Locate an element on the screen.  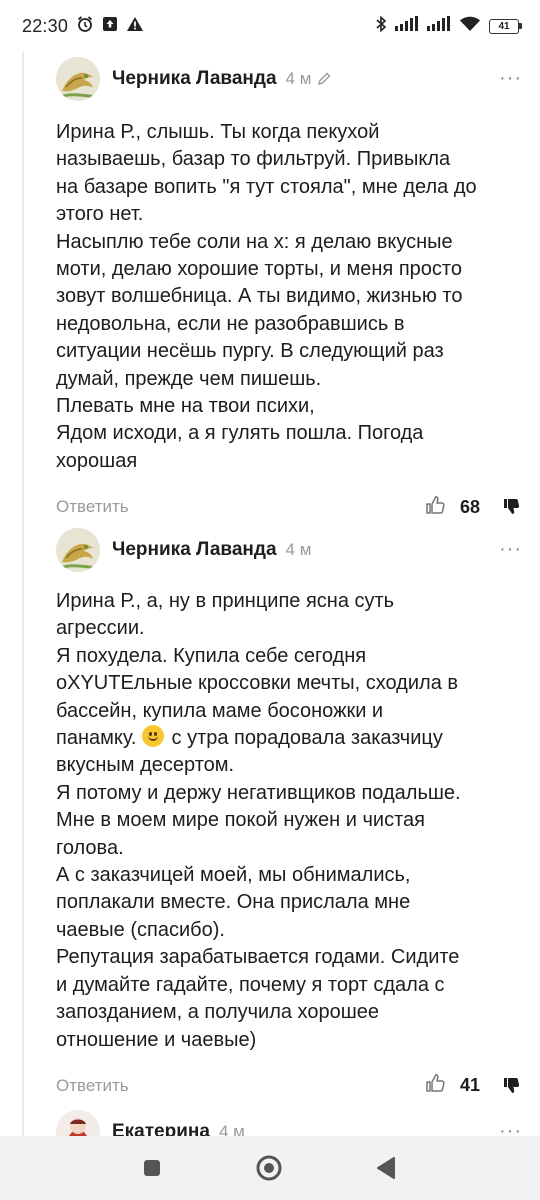
comment: Екатерина 4 м ··· is located at coordinates (291, 1122).